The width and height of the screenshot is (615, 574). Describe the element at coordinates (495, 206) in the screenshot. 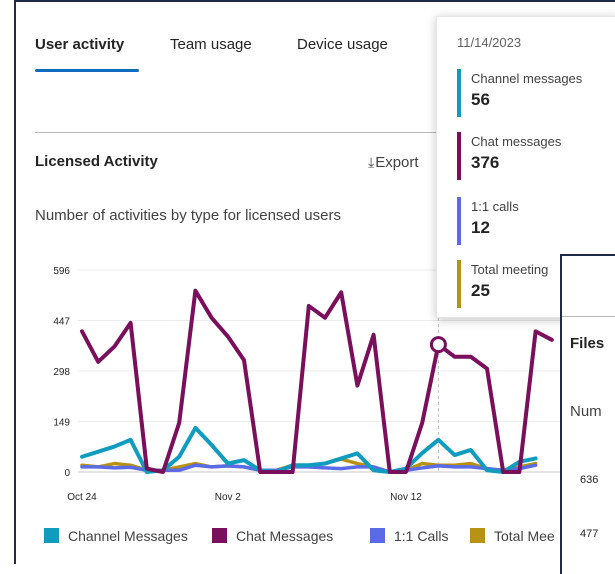

I see `tooltip-label: 1:1 calls` at that location.